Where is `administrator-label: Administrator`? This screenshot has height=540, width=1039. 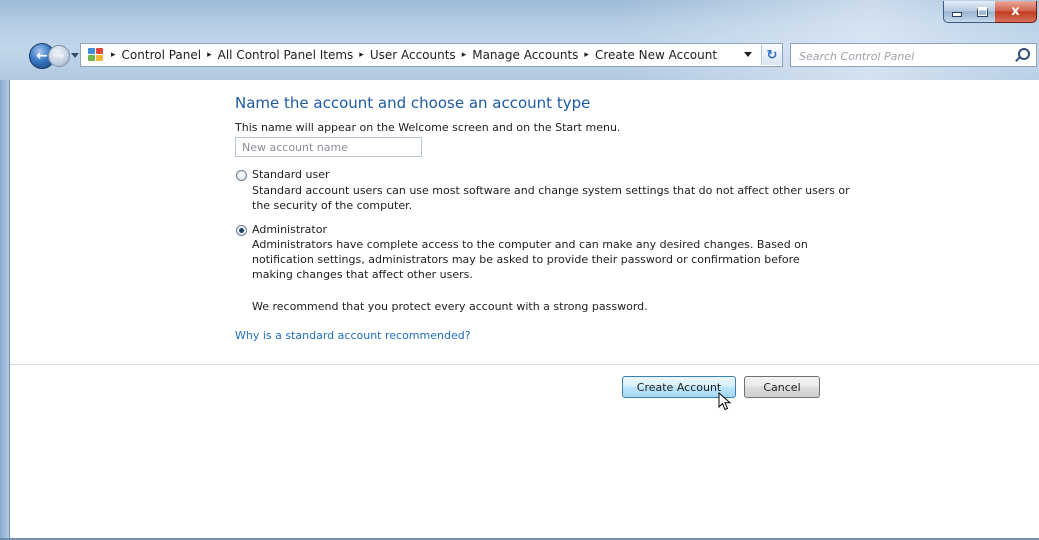
administrator-label: Administrator is located at coordinates (289, 229).